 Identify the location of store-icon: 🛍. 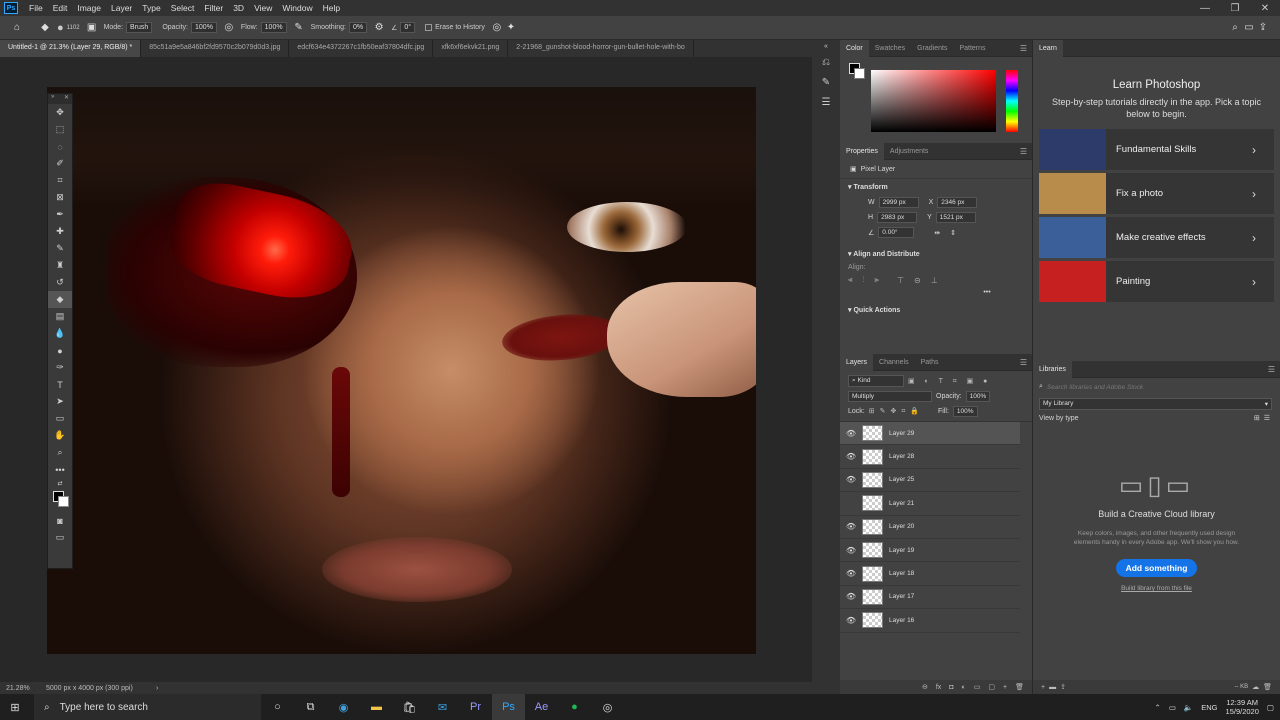
(409, 707).